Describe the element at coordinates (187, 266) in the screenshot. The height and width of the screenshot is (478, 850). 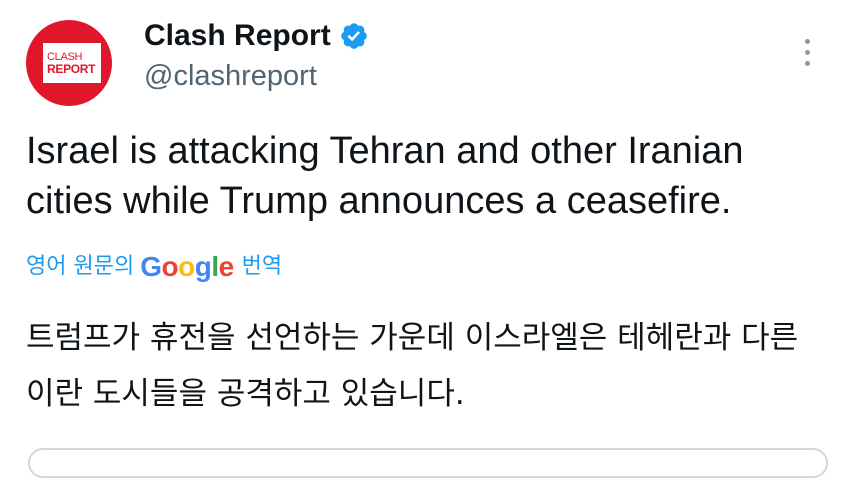
I see `google-logo: Google` at that location.